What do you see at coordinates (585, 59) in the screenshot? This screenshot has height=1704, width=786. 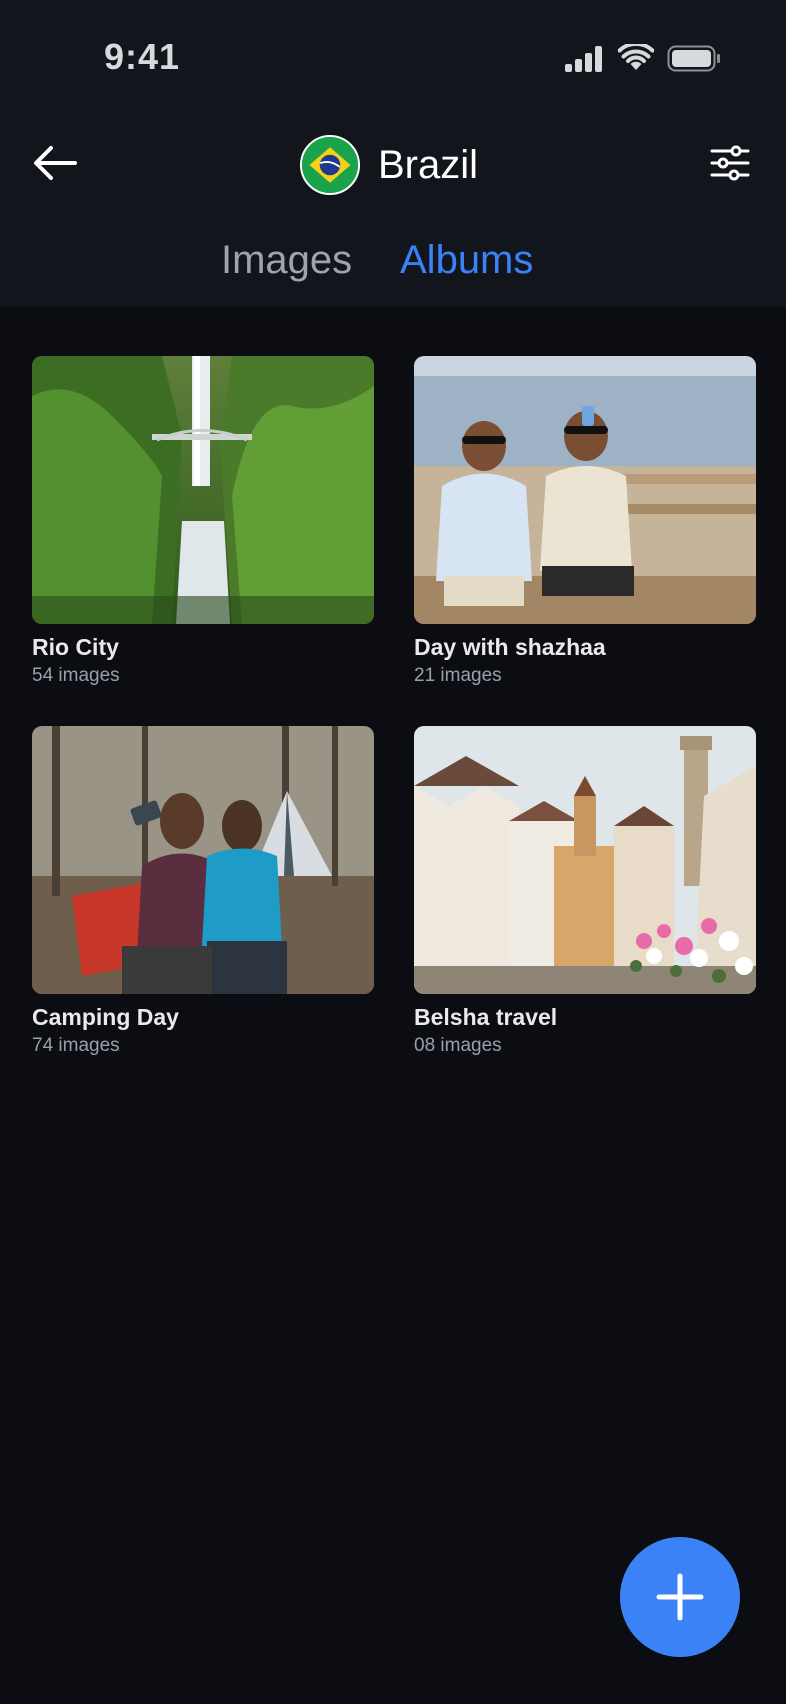 I see `signal-icon` at bounding box center [585, 59].